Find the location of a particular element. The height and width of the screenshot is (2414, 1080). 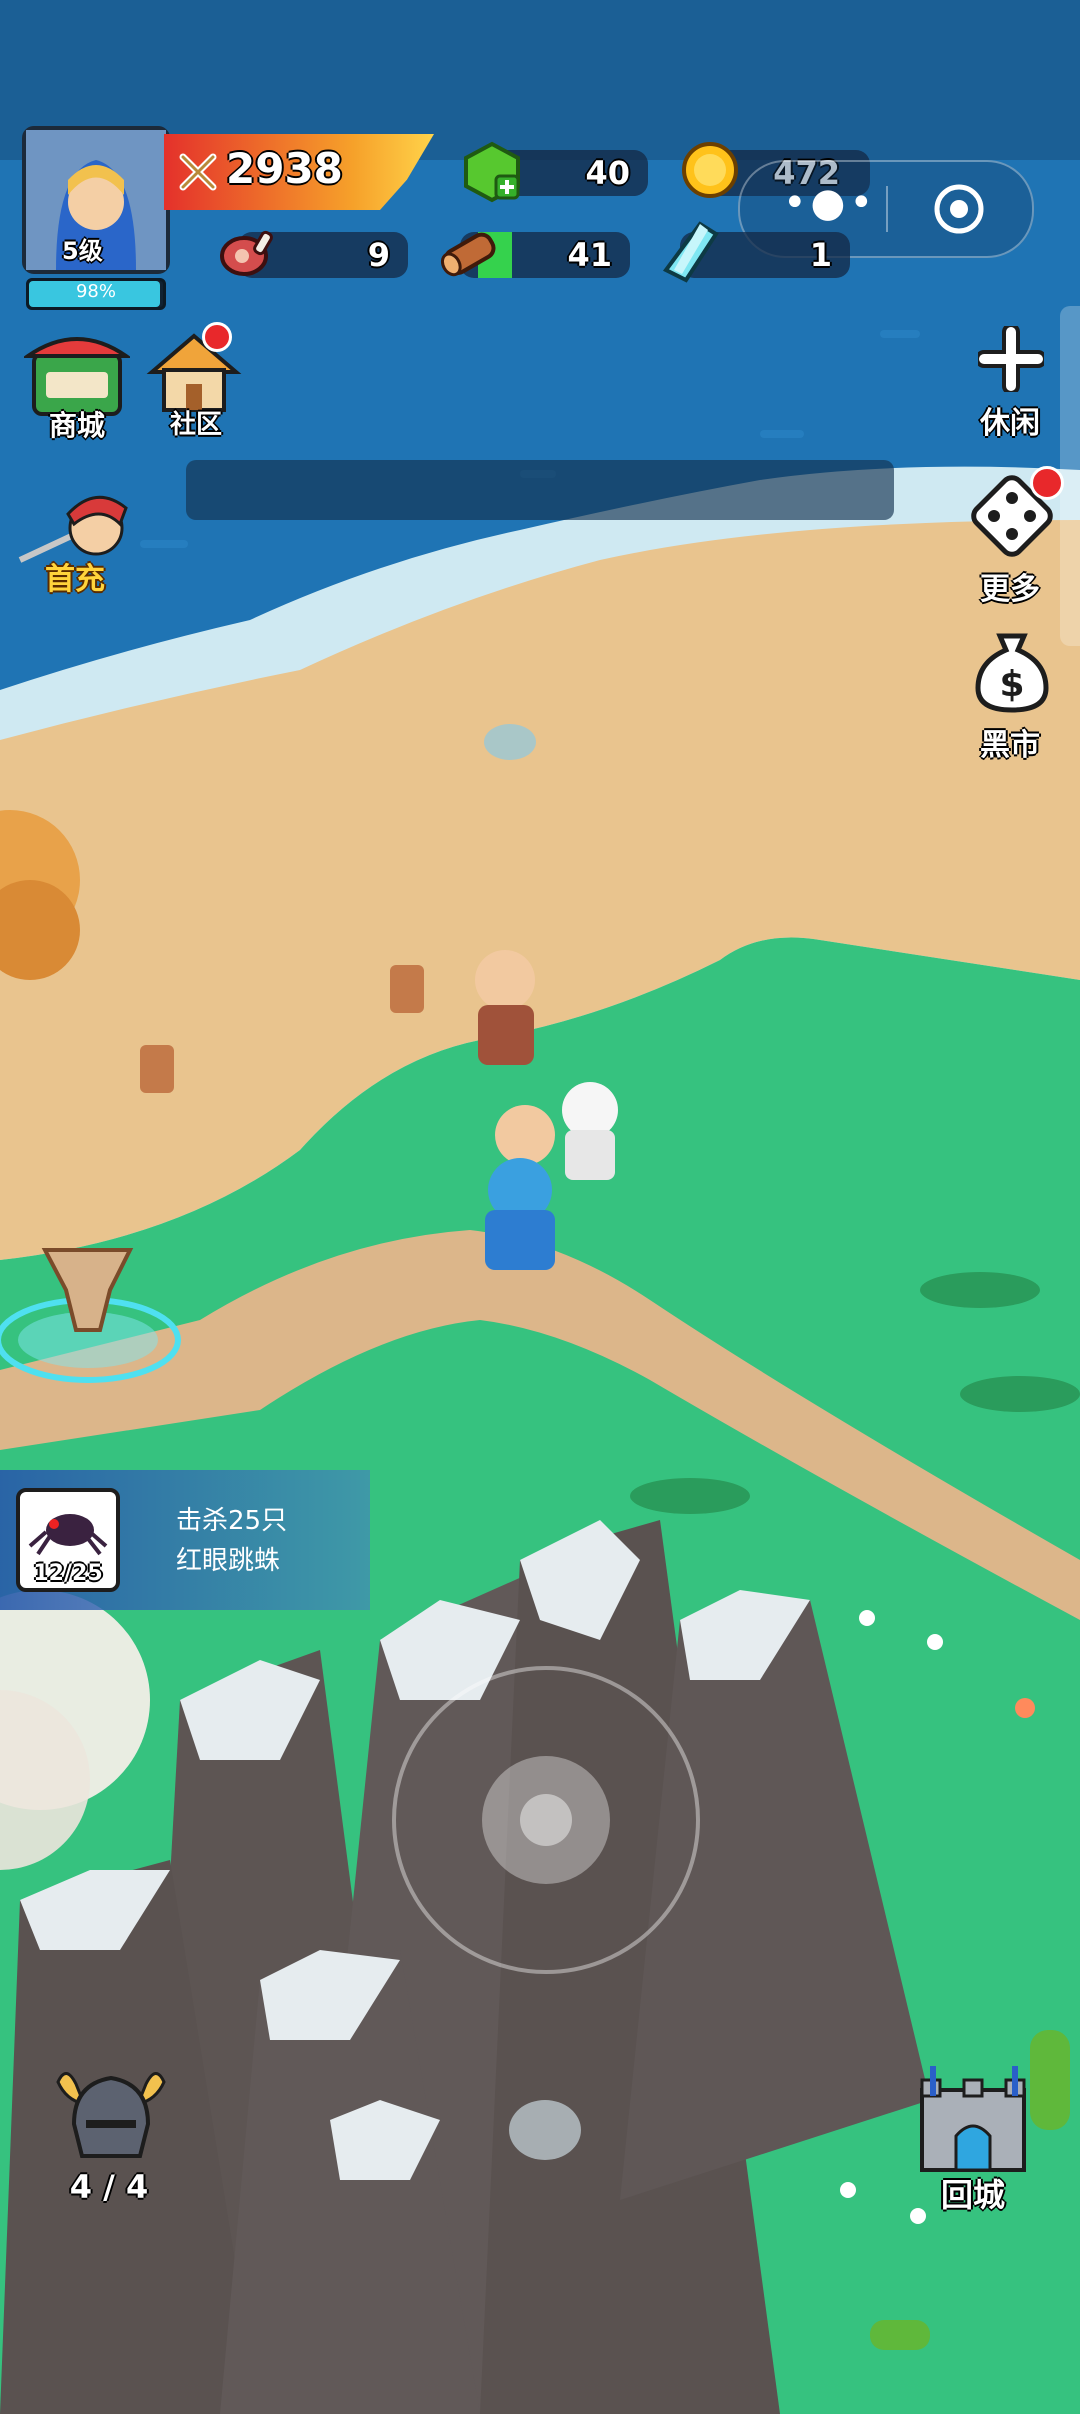

money-bag-icon: $ is located at coordinates (1012, 673).